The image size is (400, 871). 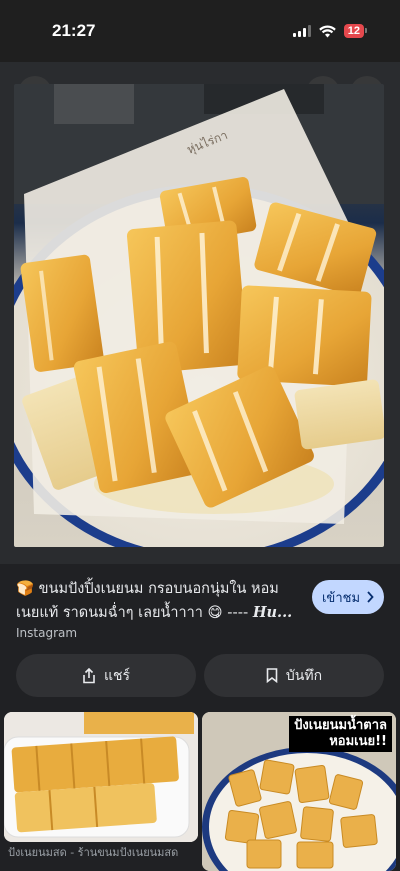 I want to click on cellular-signal-icon, so click(x=301, y=31).